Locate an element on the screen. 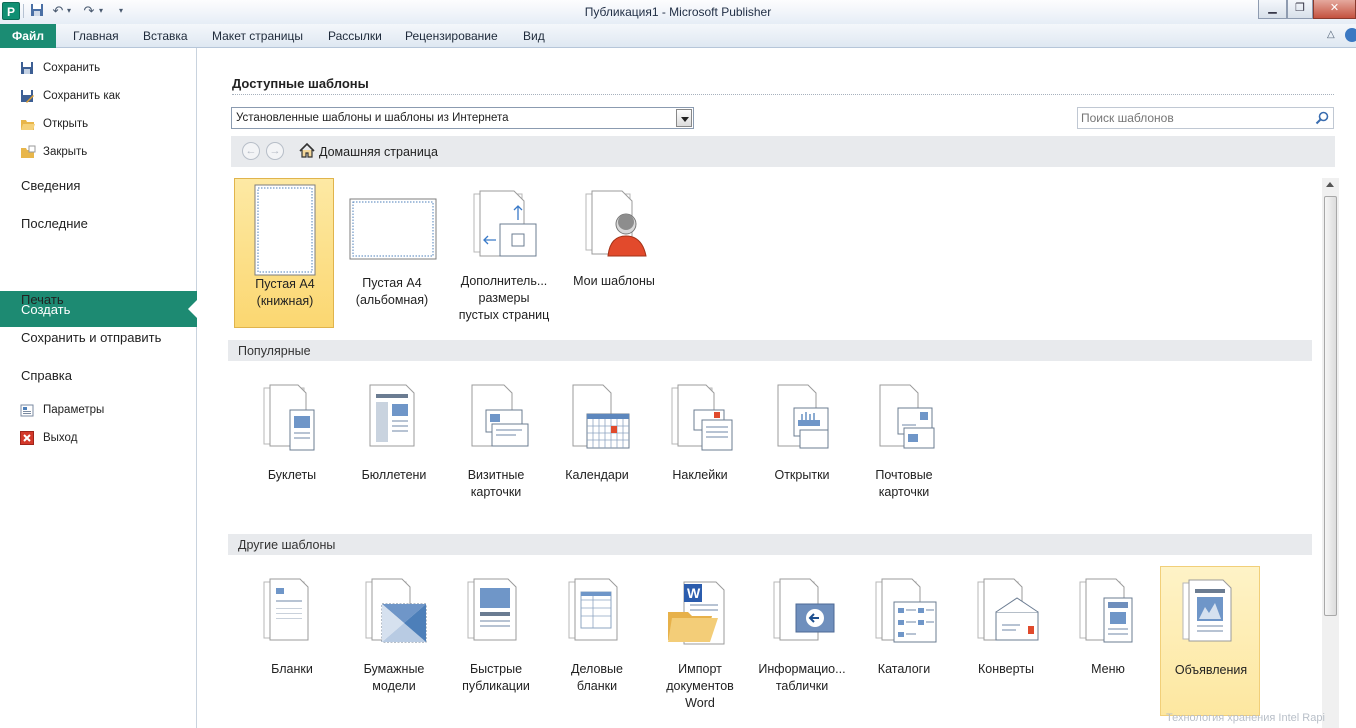 The image size is (1356, 728). chevron-down-icon is located at coordinates (684, 118).